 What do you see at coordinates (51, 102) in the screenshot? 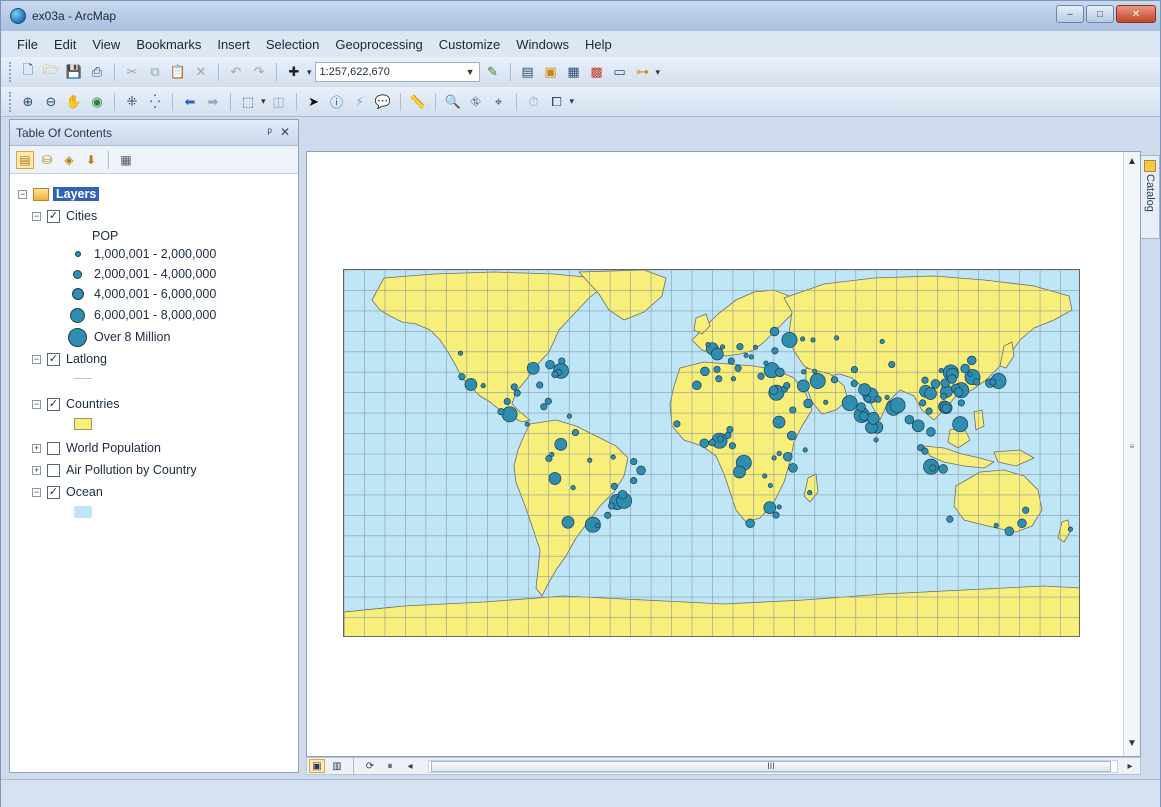
I see `zoom-out-icon: ⊖` at bounding box center [51, 102].